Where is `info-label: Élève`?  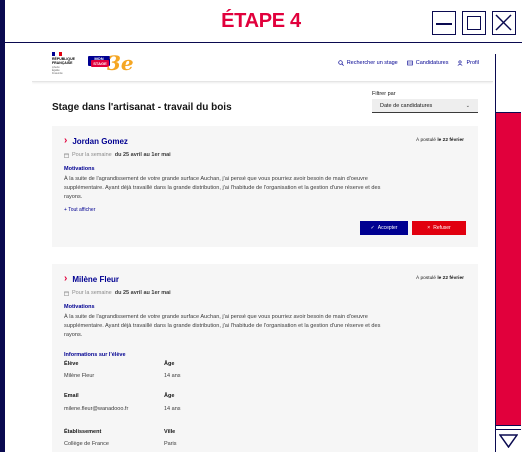
info-label: Élève is located at coordinates (71, 364).